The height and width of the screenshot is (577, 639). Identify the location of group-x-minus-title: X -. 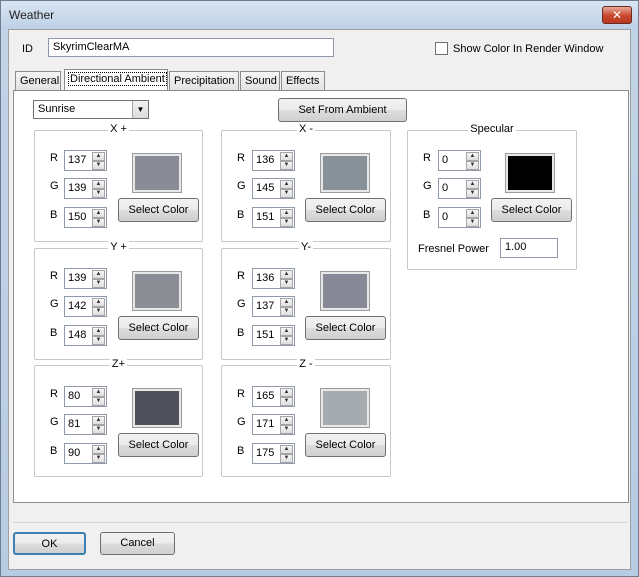
(306, 129).